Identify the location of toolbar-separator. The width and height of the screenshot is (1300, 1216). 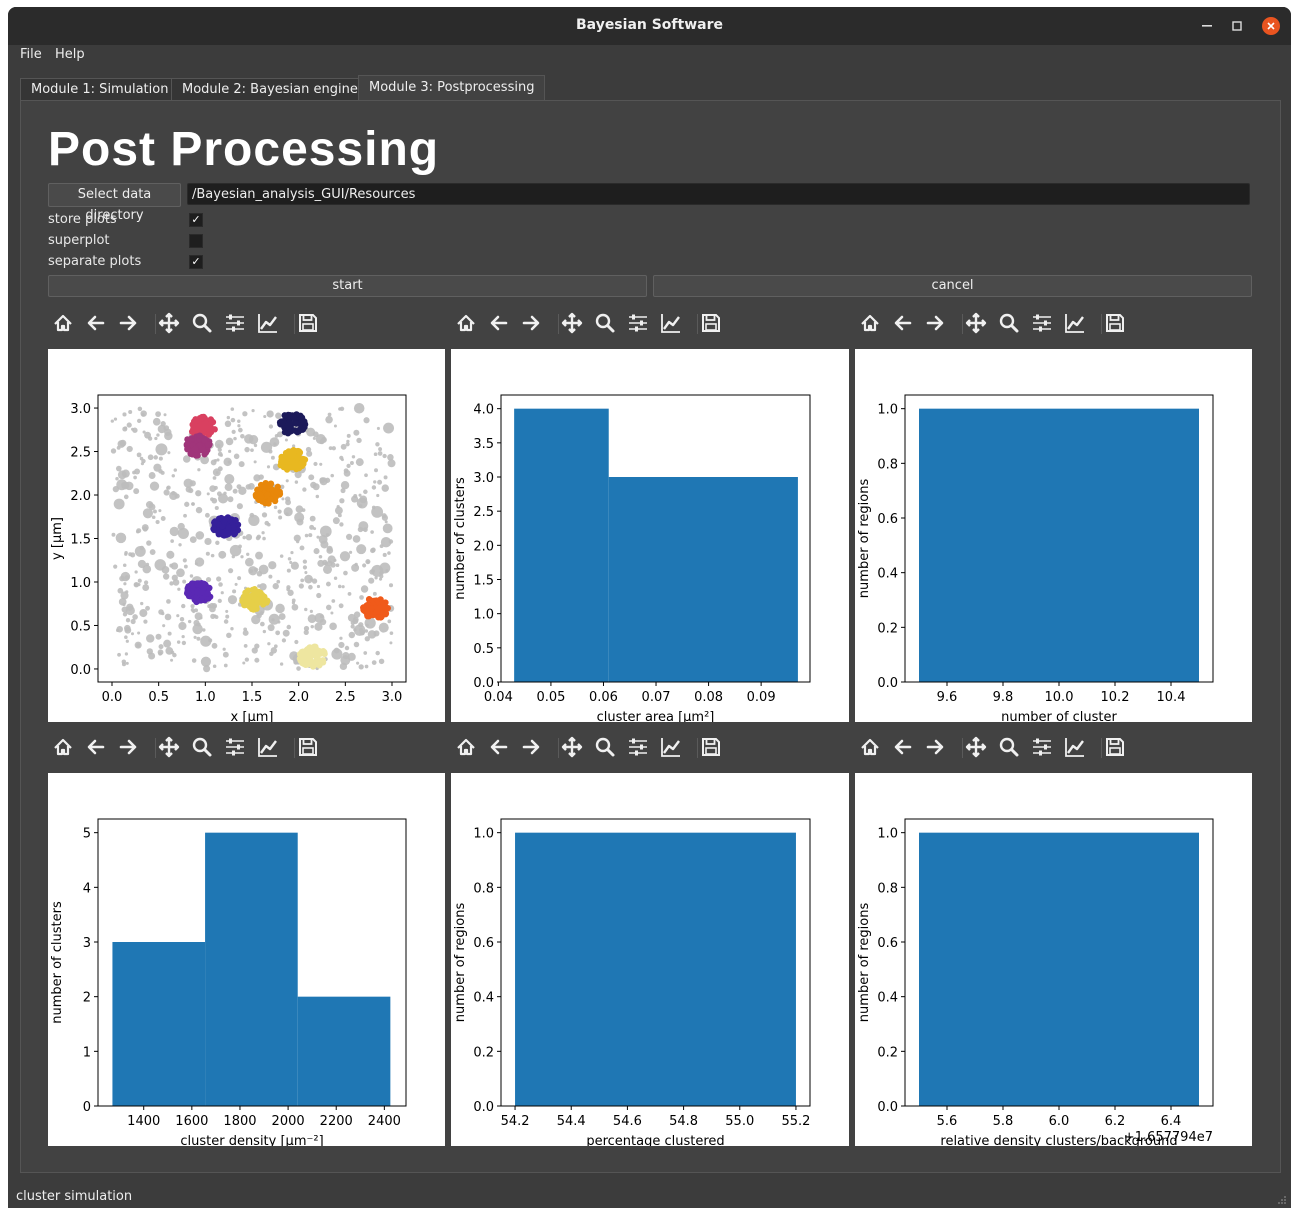
(155, 748).